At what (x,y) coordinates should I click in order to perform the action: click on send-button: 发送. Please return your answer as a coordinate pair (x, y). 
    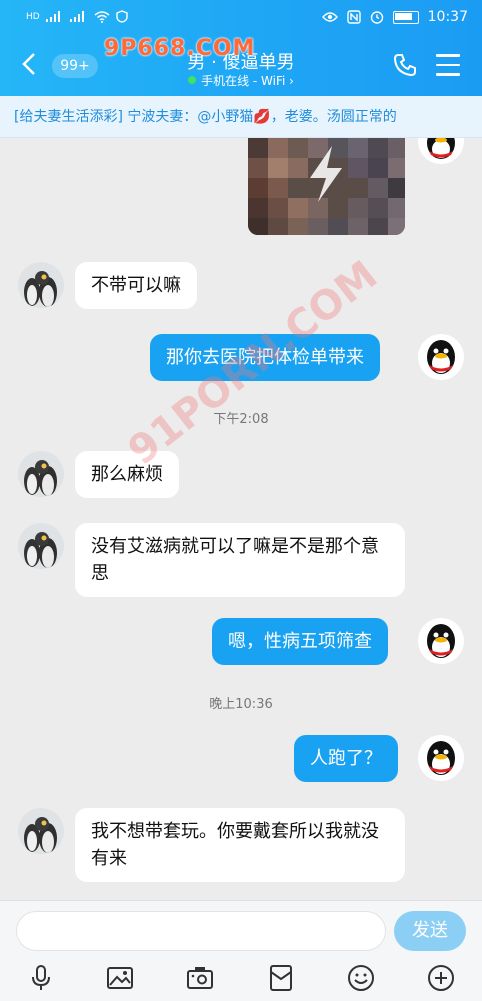
    Looking at the image, I should click on (430, 931).